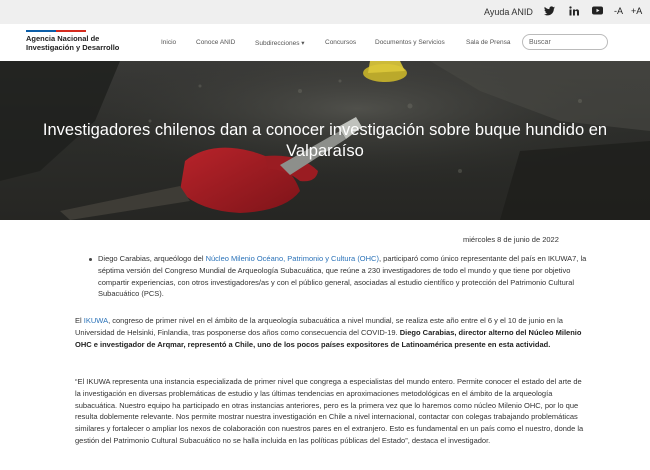  Describe the element at coordinates (508, 12) in the screenshot. I see `help-link: Ayuda ANID` at that location.